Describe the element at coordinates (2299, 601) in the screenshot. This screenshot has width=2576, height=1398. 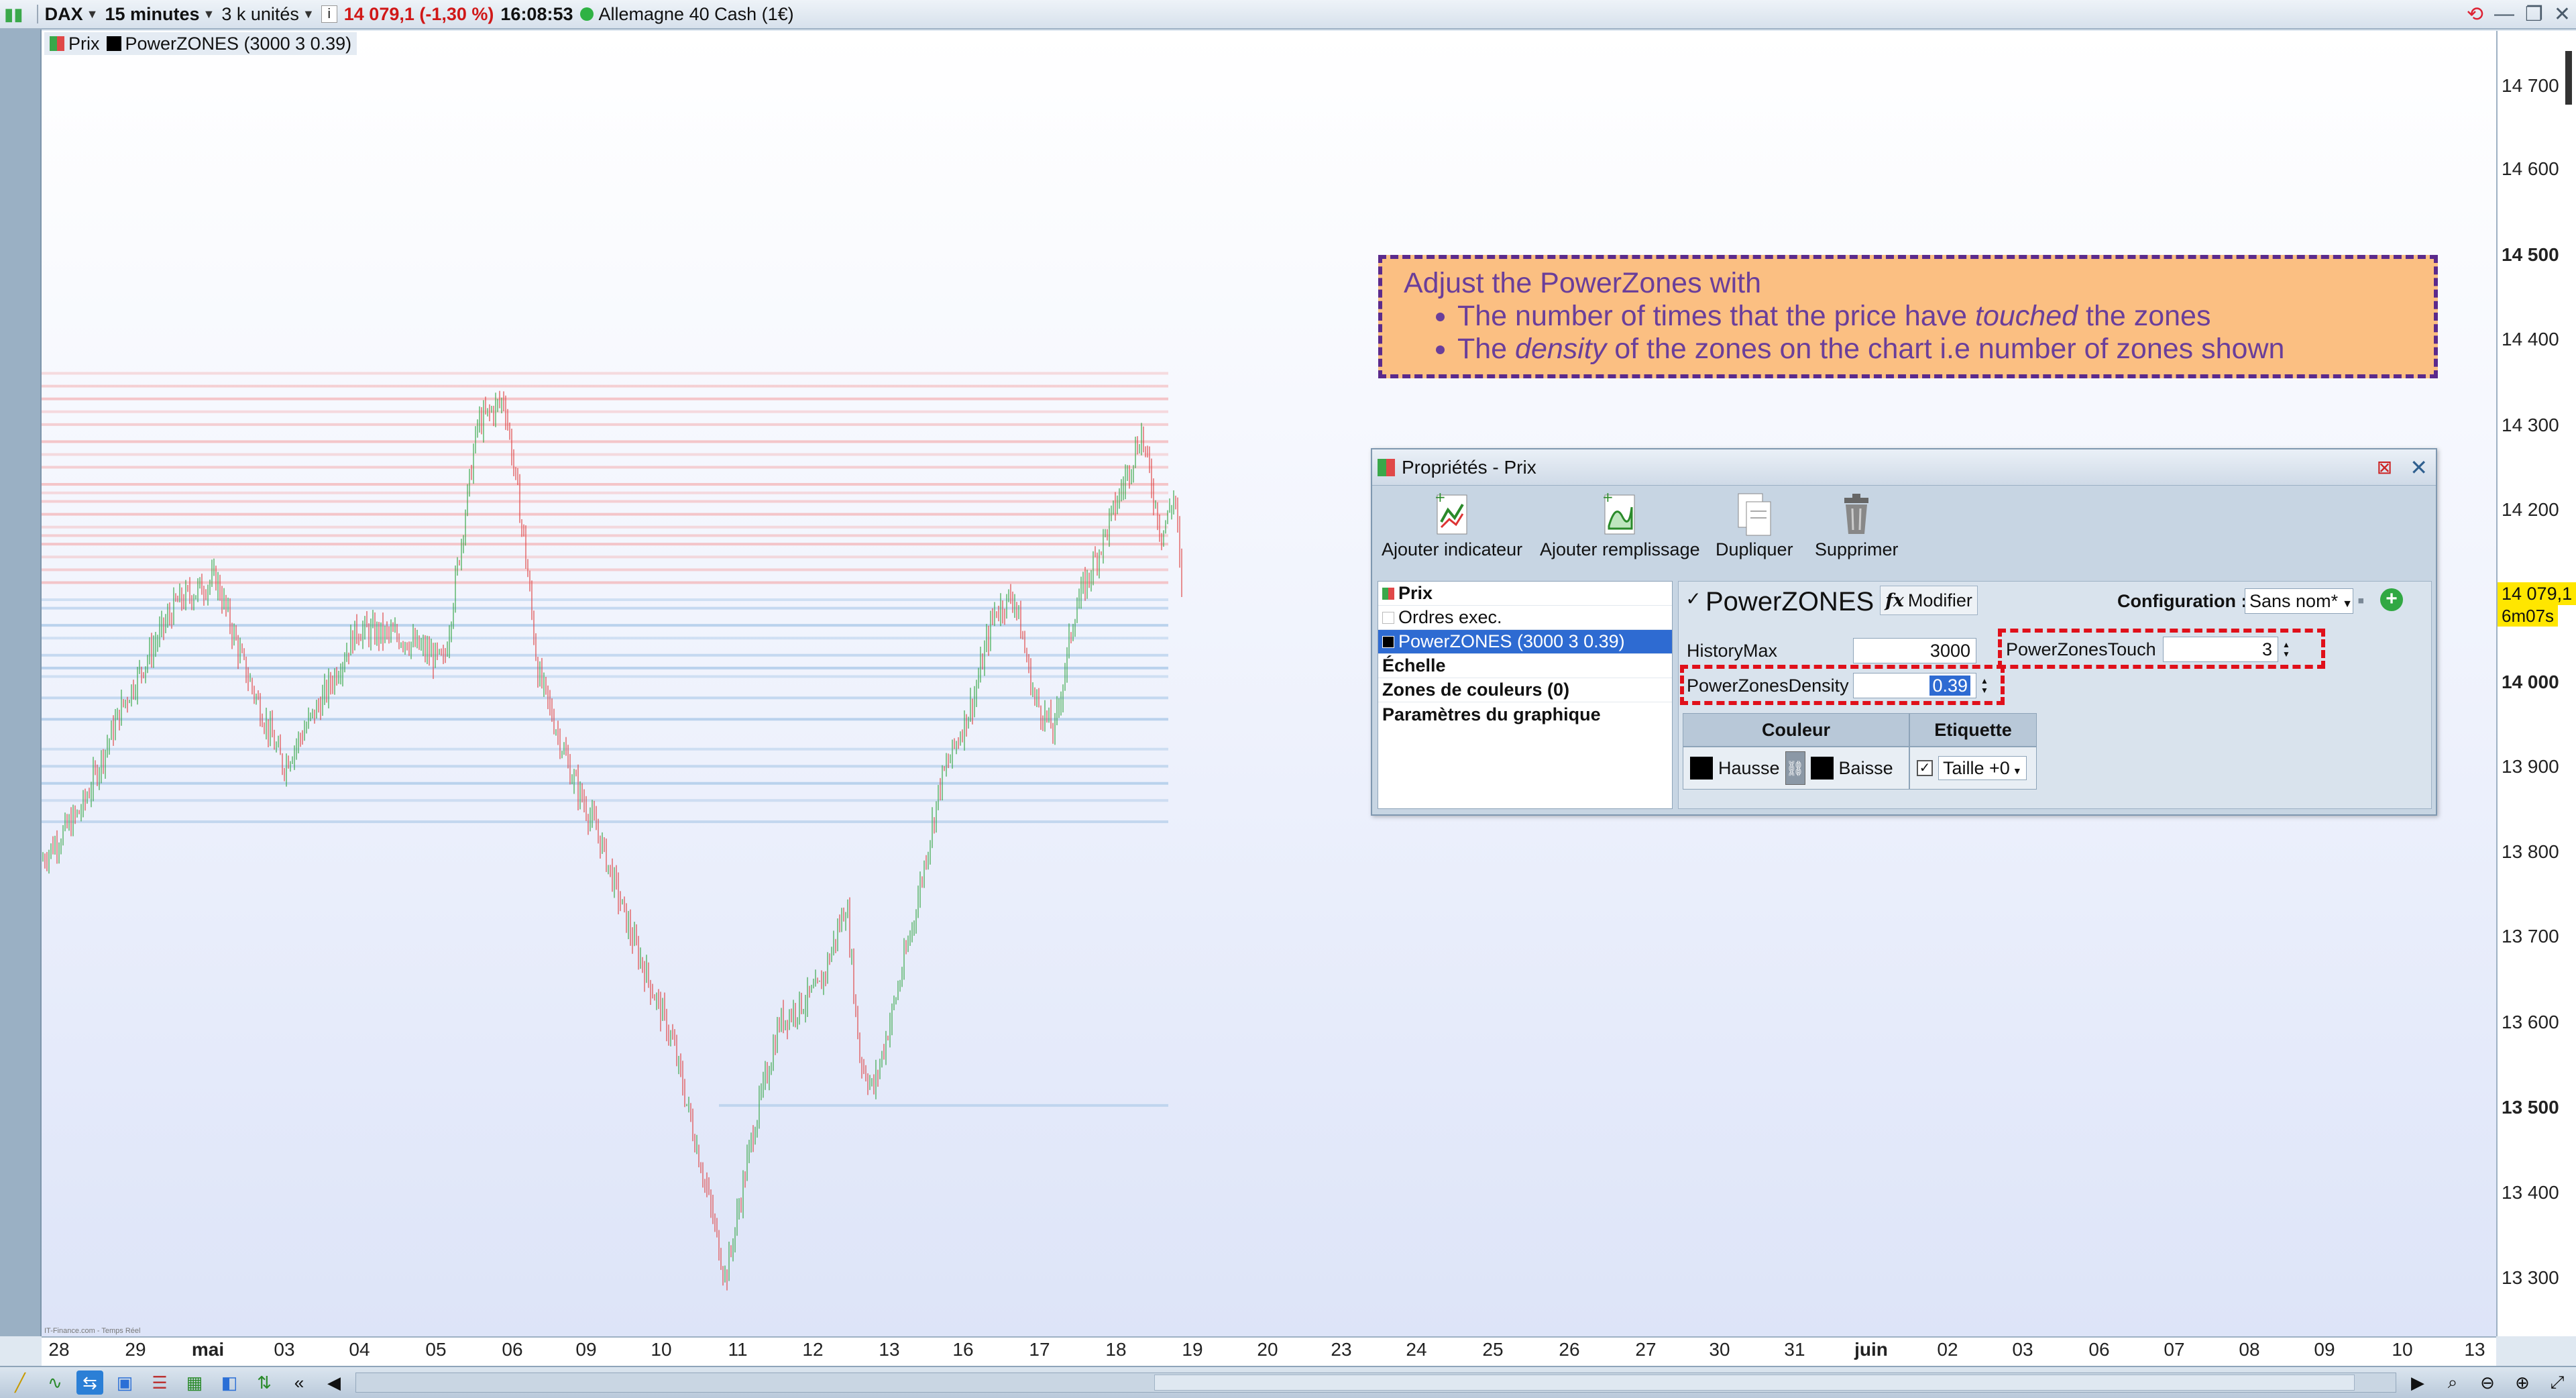
I see `config-select: Sans nom* ▼` at that location.